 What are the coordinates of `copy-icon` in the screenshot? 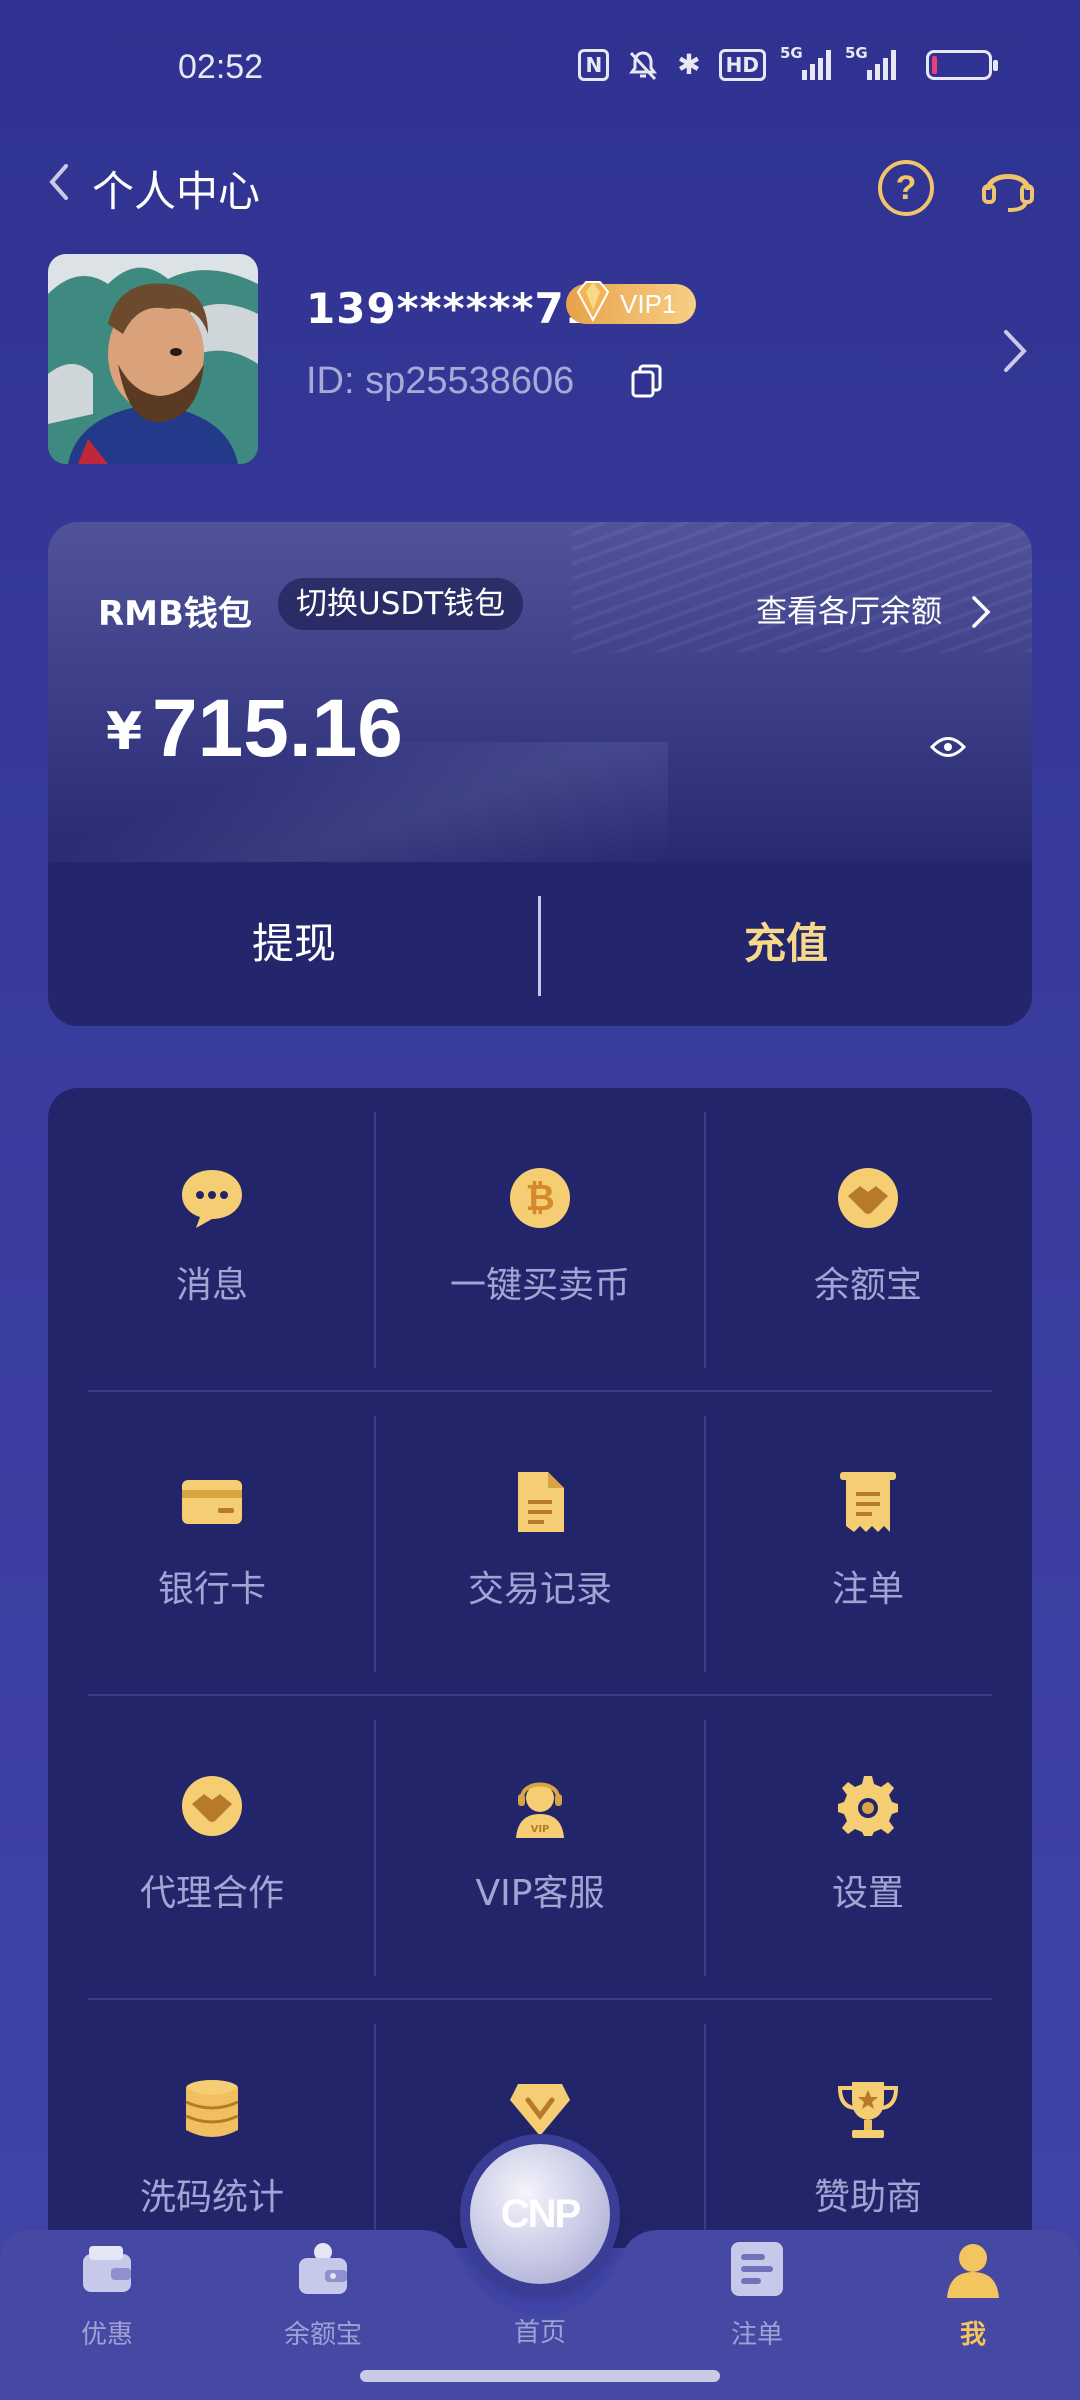 It's located at (647, 381).